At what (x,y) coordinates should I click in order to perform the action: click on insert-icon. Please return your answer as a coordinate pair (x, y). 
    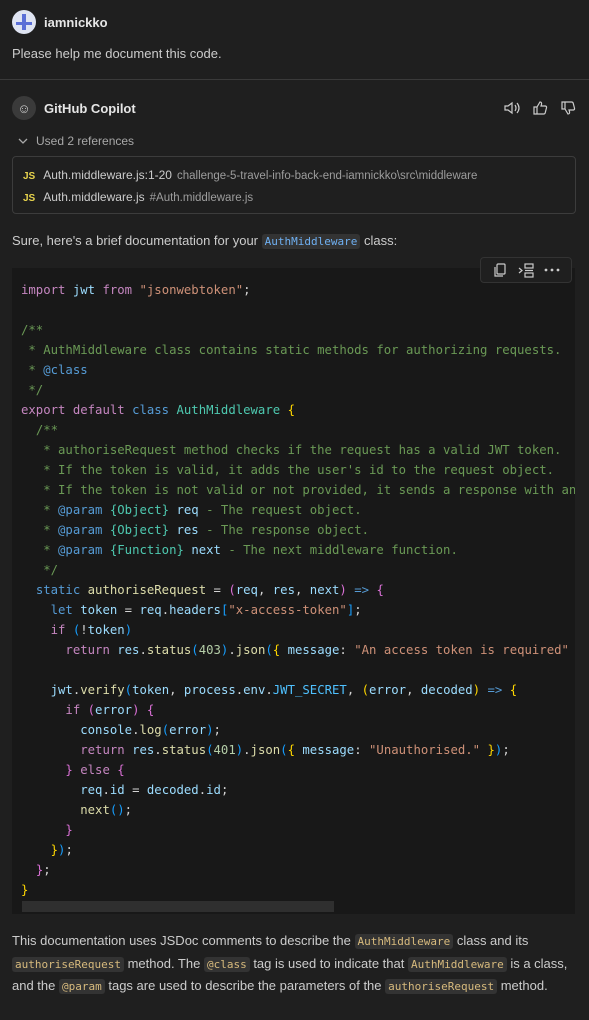
    Looking at the image, I should click on (526, 270).